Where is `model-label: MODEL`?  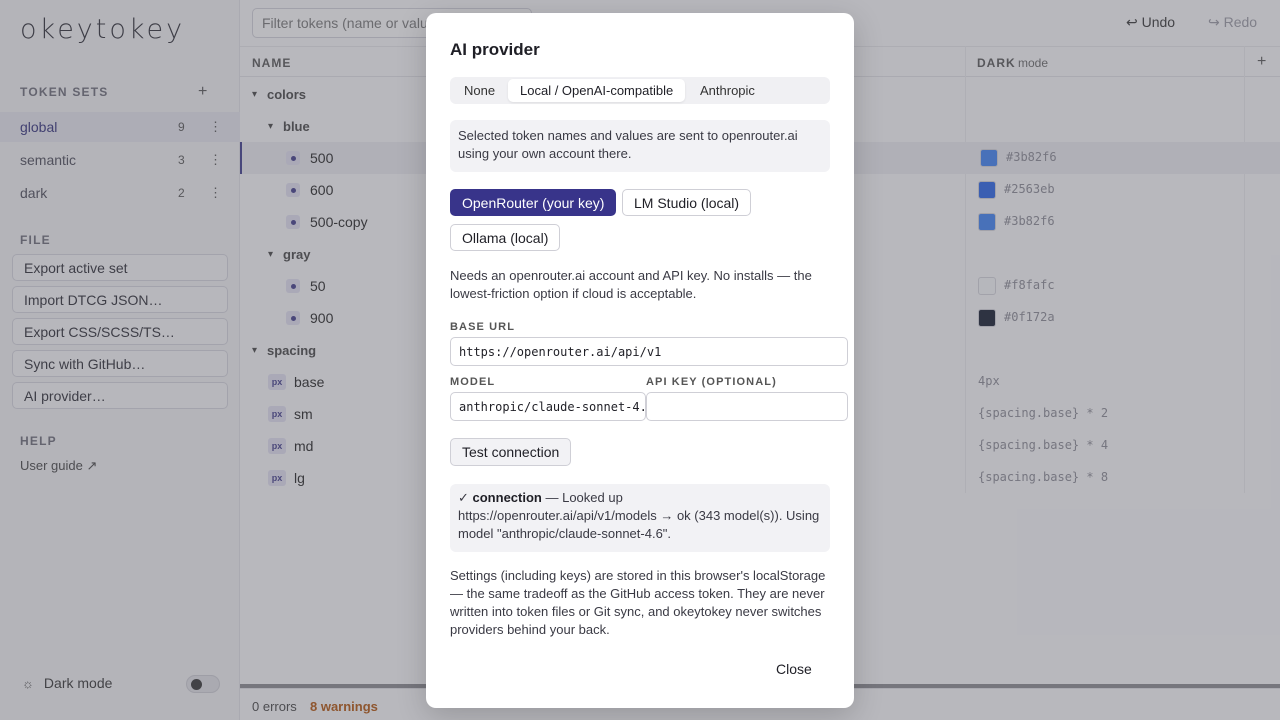
model-label: MODEL is located at coordinates (473, 382).